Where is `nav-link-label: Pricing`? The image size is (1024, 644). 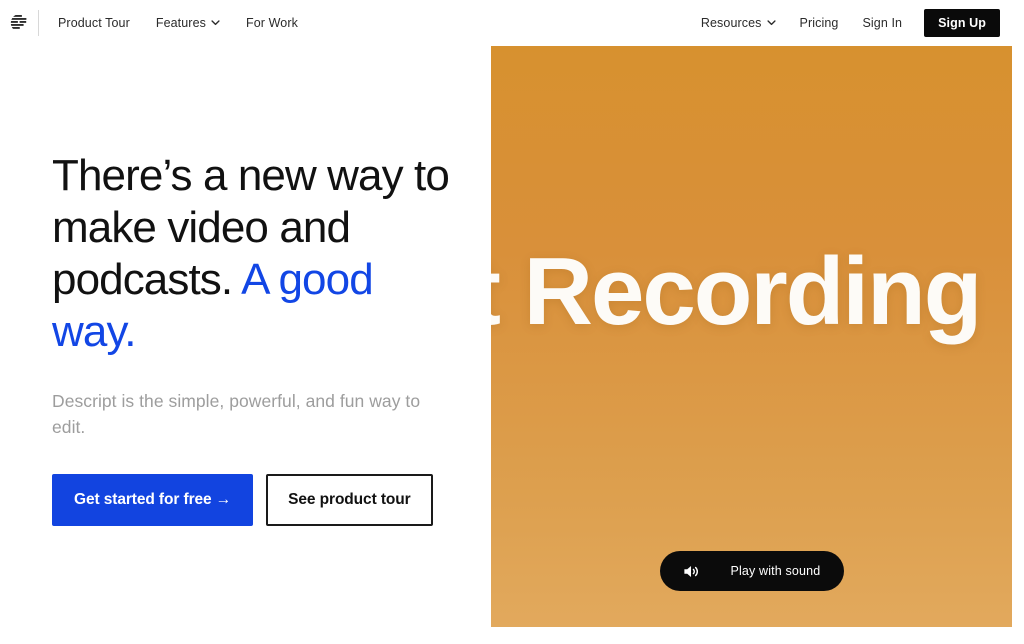
nav-link-label: Pricing is located at coordinates (819, 23).